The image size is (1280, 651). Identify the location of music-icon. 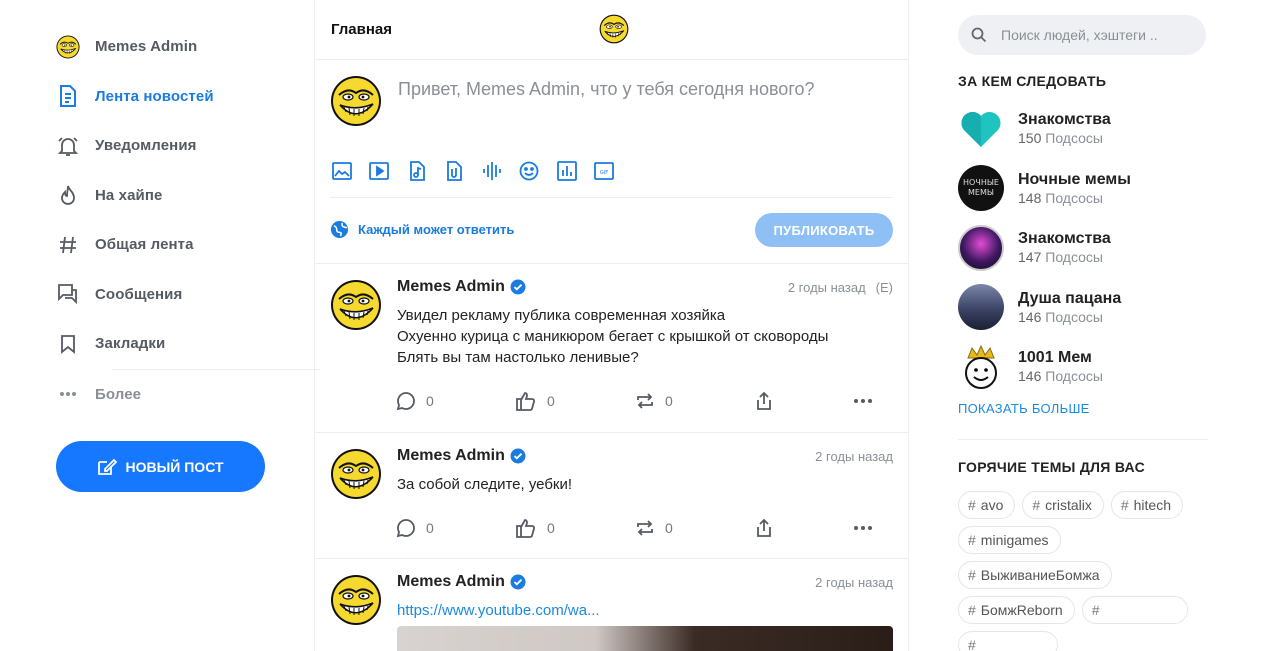
(416, 170).